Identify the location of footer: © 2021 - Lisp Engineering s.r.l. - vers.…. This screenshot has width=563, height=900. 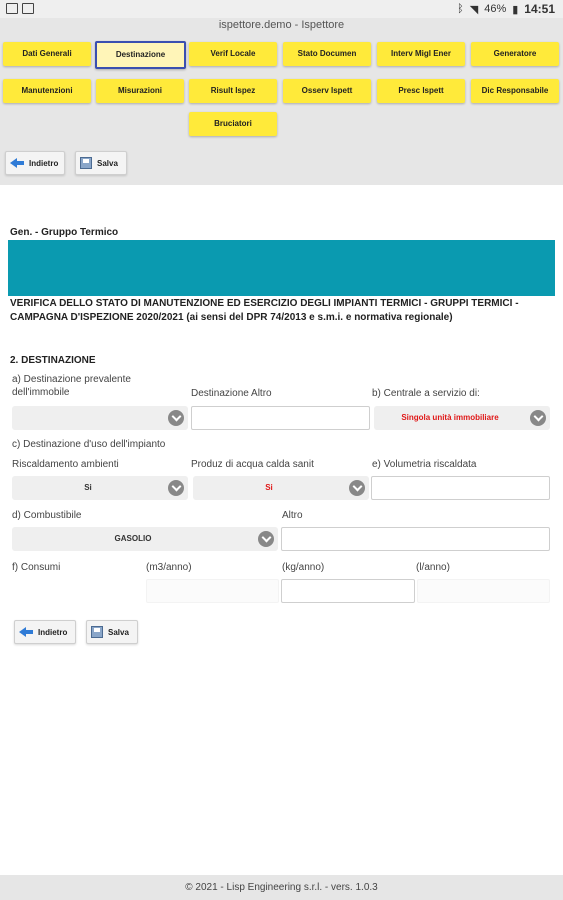
(281, 887).